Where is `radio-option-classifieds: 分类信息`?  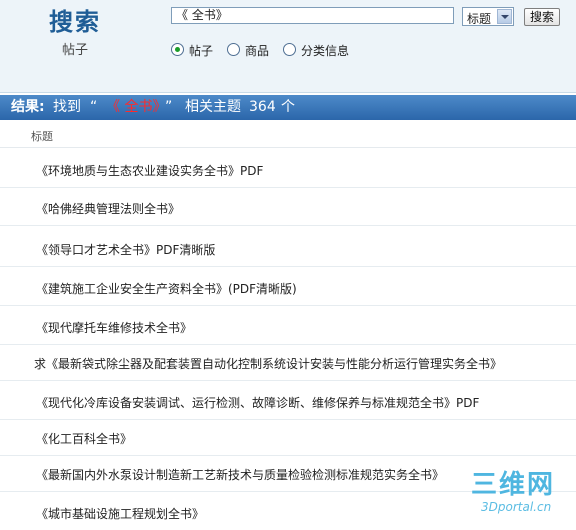
radio-option-classifieds: 分类信息 is located at coordinates (323, 50).